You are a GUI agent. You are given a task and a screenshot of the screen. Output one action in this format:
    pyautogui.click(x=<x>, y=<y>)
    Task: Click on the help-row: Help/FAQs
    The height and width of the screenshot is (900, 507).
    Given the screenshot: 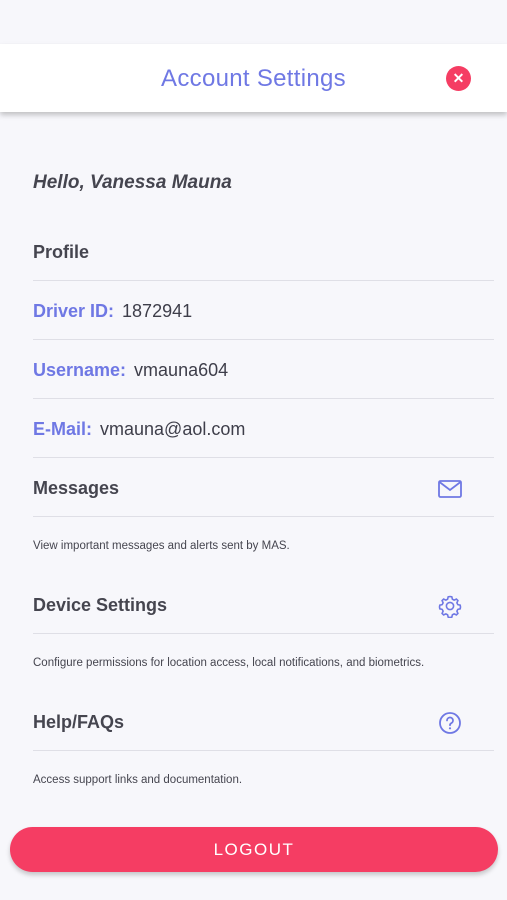 What is the action you would take?
    pyautogui.click(x=263, y=721)
    